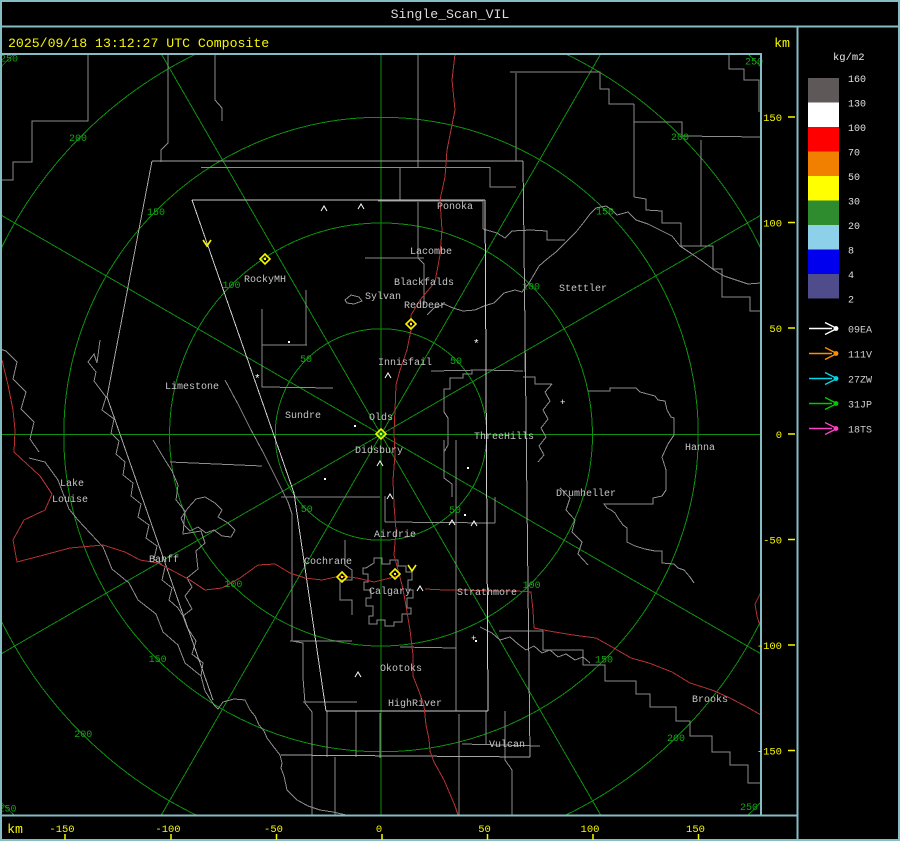 The image size is (900, 841). What do you see at coordinates (849, 58) in the screenshot?
I see `svg-text: kg/m2` at bounding box center [849, 58].